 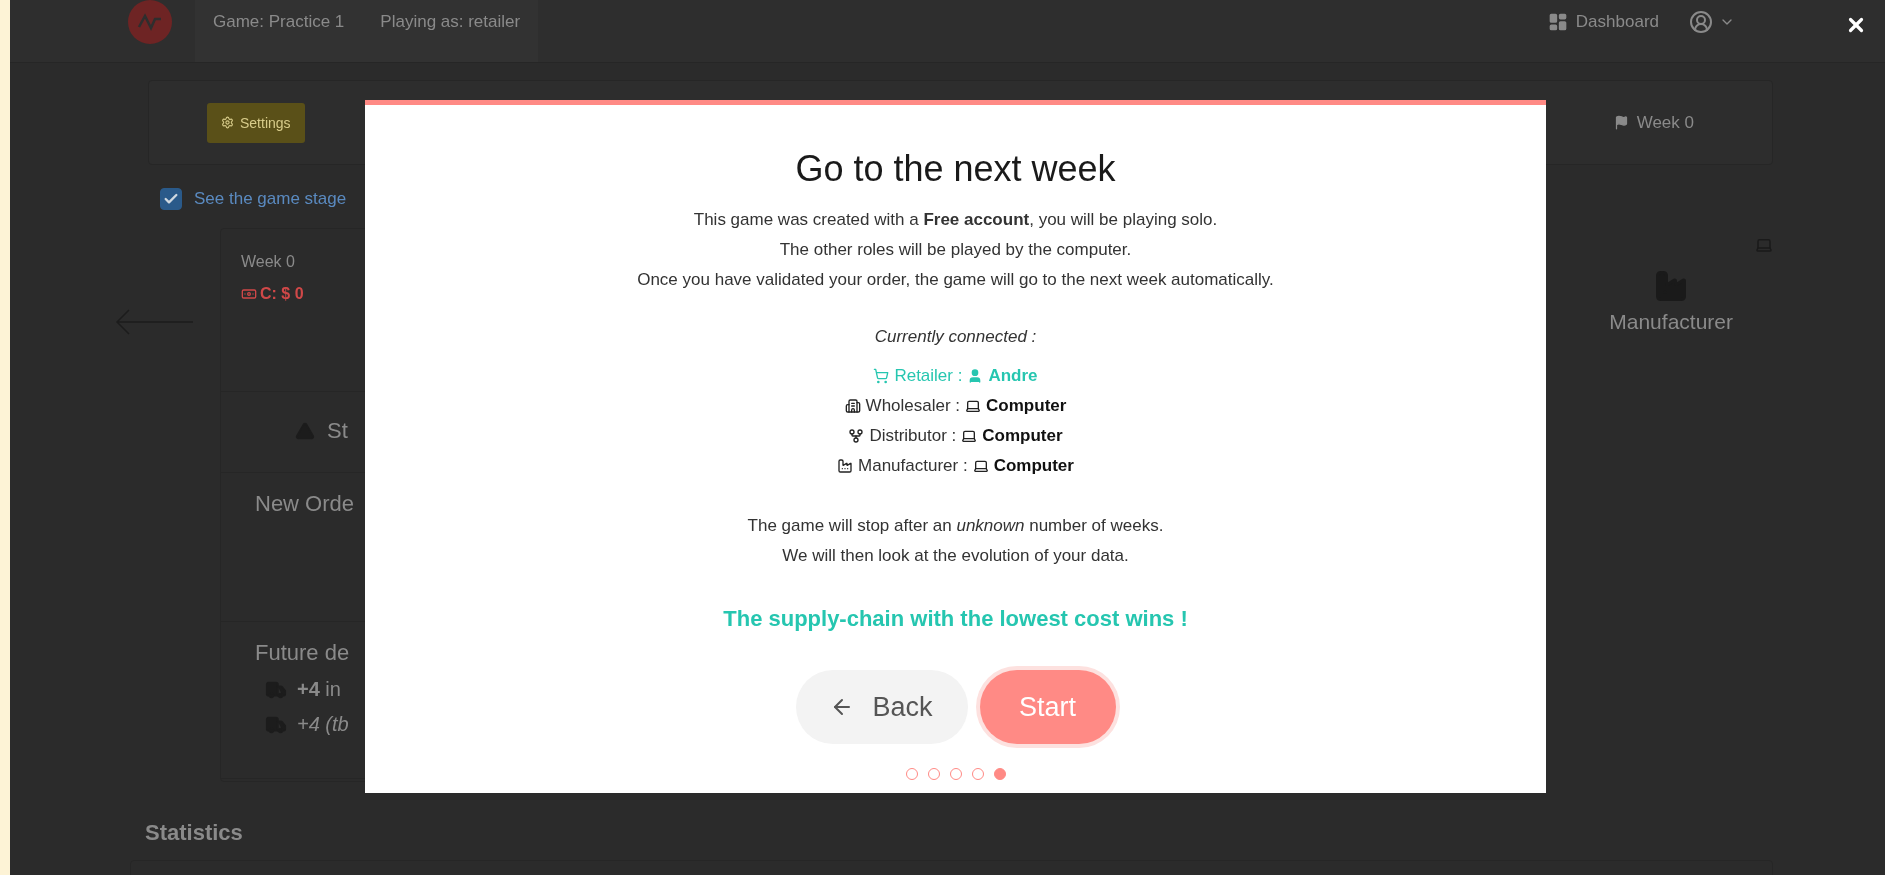 I want to click on section-title: New Orde, so click(x=305, y=504).